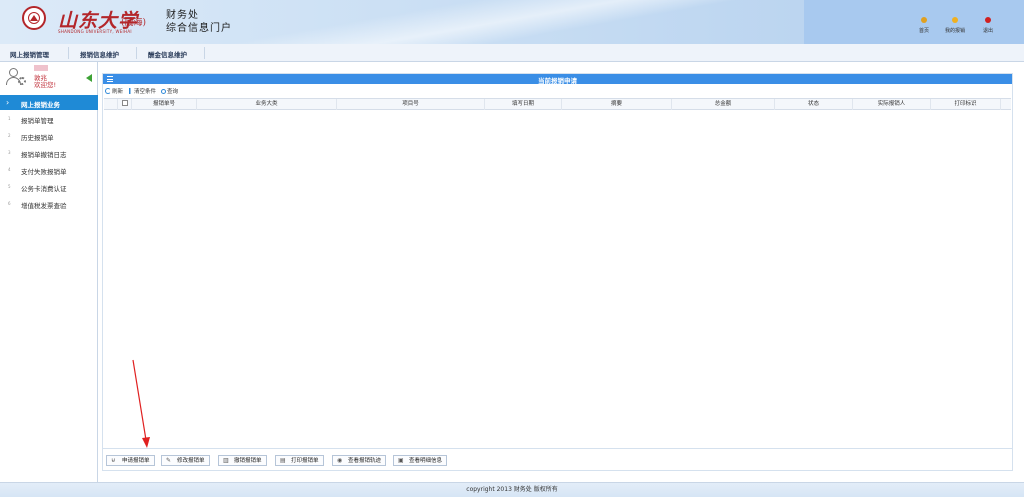  Describe the element at coordinates (167, 54) in the screenshot. I see `tab-remuneration-info: 酬金信息维护` at that location.